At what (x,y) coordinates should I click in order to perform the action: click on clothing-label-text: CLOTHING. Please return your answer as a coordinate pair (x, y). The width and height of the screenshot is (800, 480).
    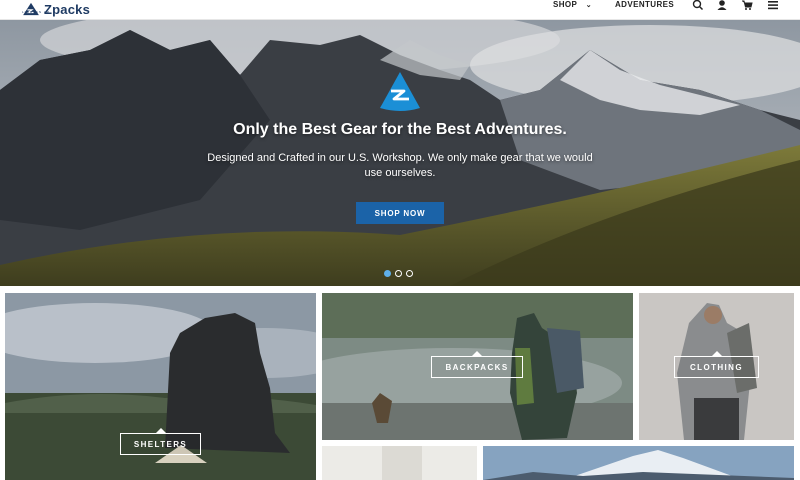
    Looking at the image, I should click on (716, 367).